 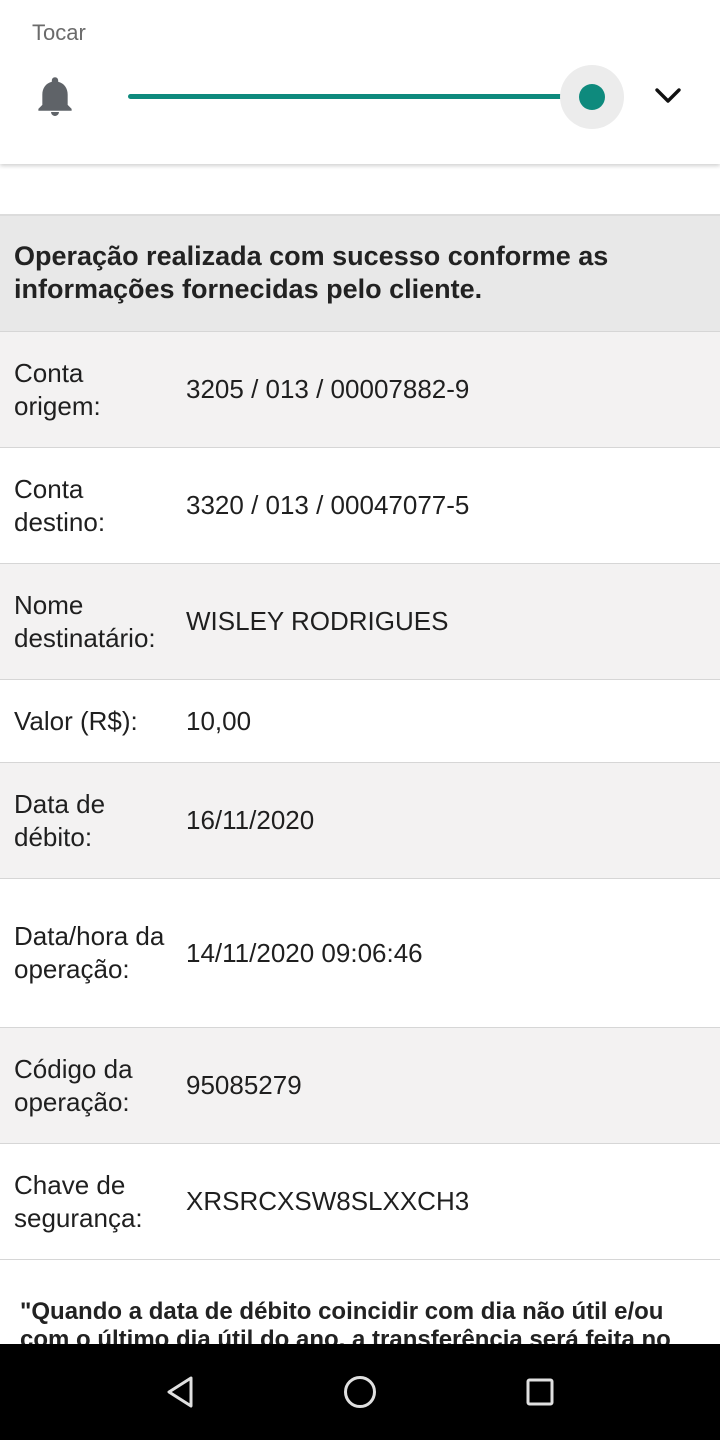 What do you see at coordinates (360, 821) in the screenshot?
I see `row-data-debito: Data de débito: 16/11/2020` at bounding box center [360, 821].